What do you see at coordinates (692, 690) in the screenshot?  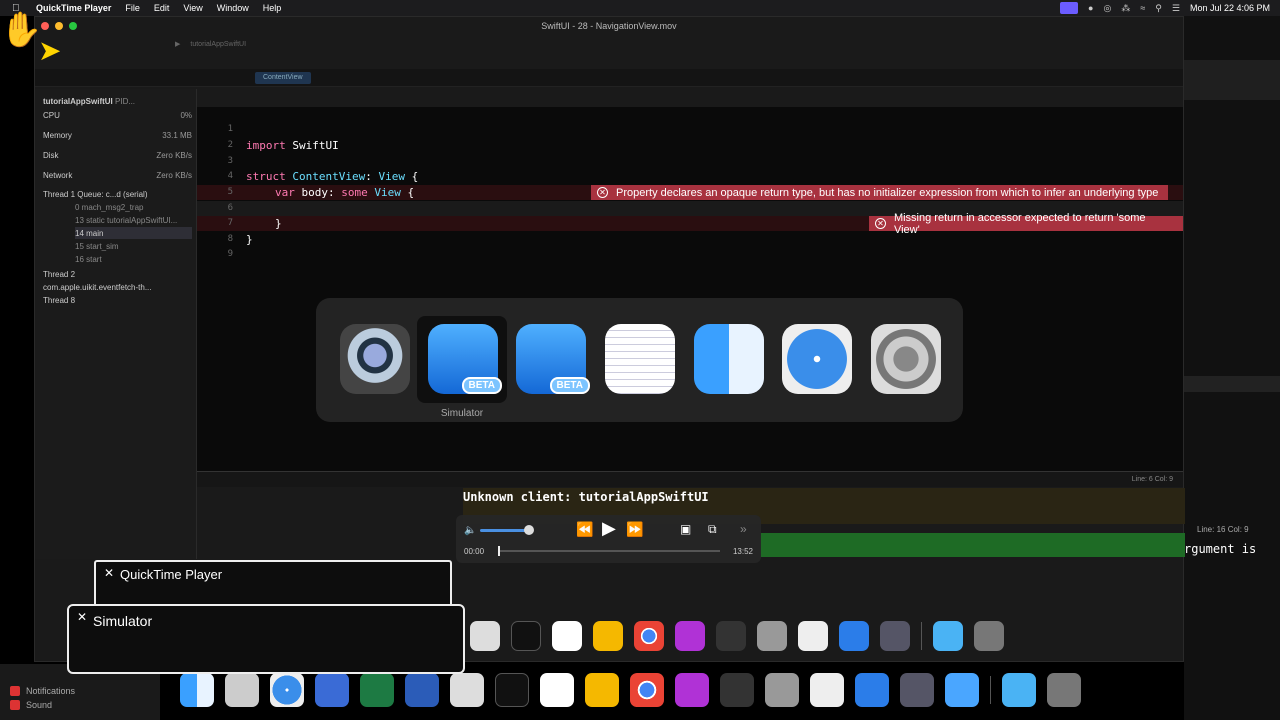 I see `feedback-dock-icon` at bounding box center [692, 690].